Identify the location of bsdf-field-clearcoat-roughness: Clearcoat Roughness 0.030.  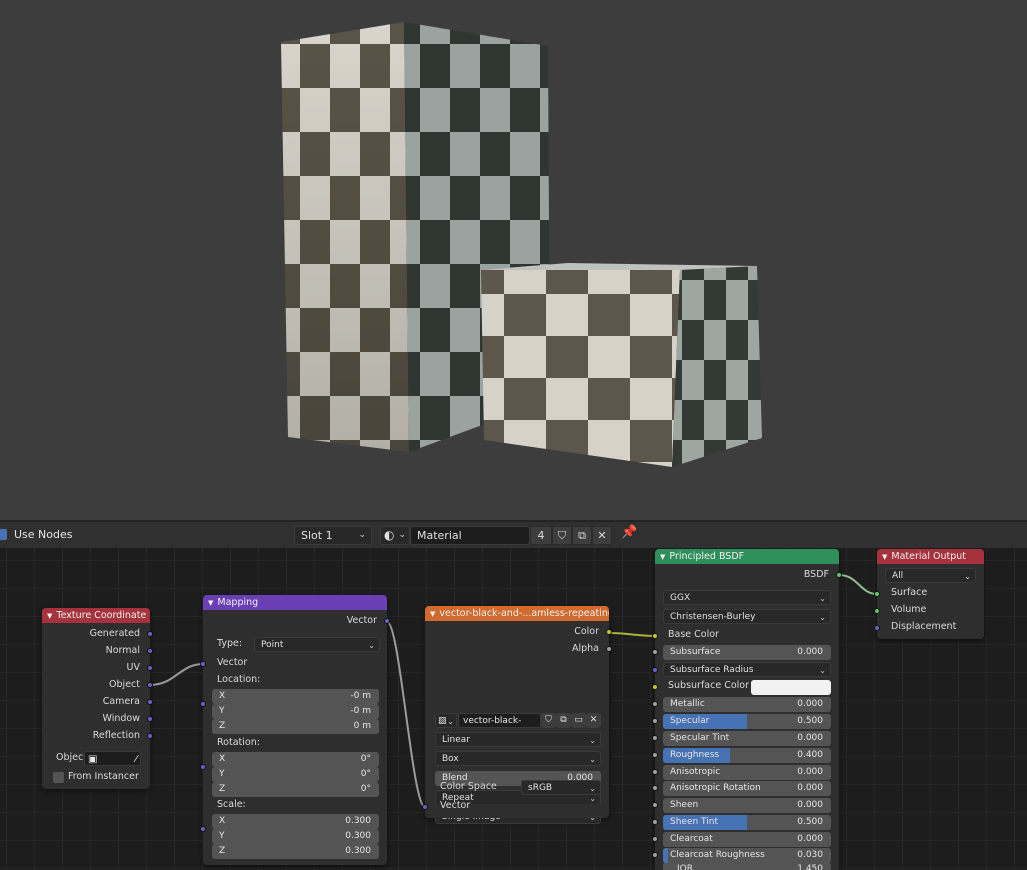
(747, 855).